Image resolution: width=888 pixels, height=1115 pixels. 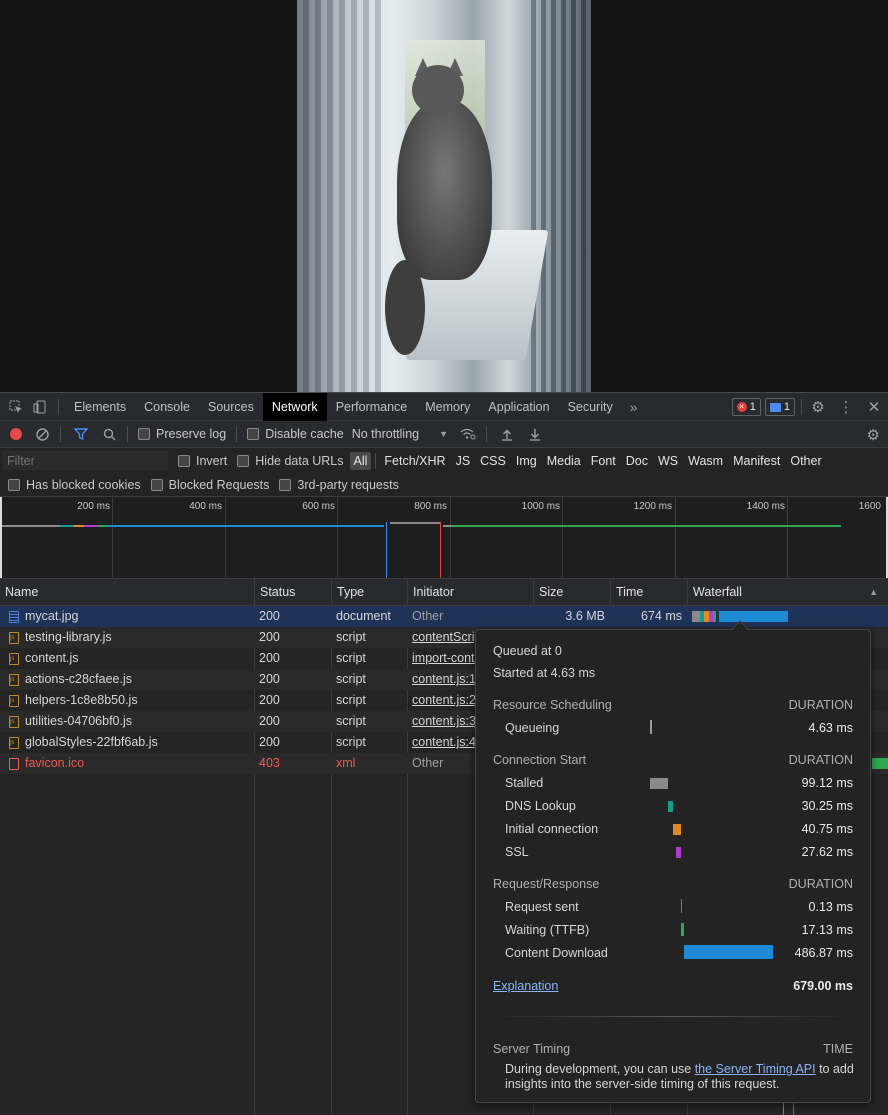 What do you see at coordinates (468, 434) in the screenshot?
I see `network-conditions-icon` at bounding box center [468, 434].